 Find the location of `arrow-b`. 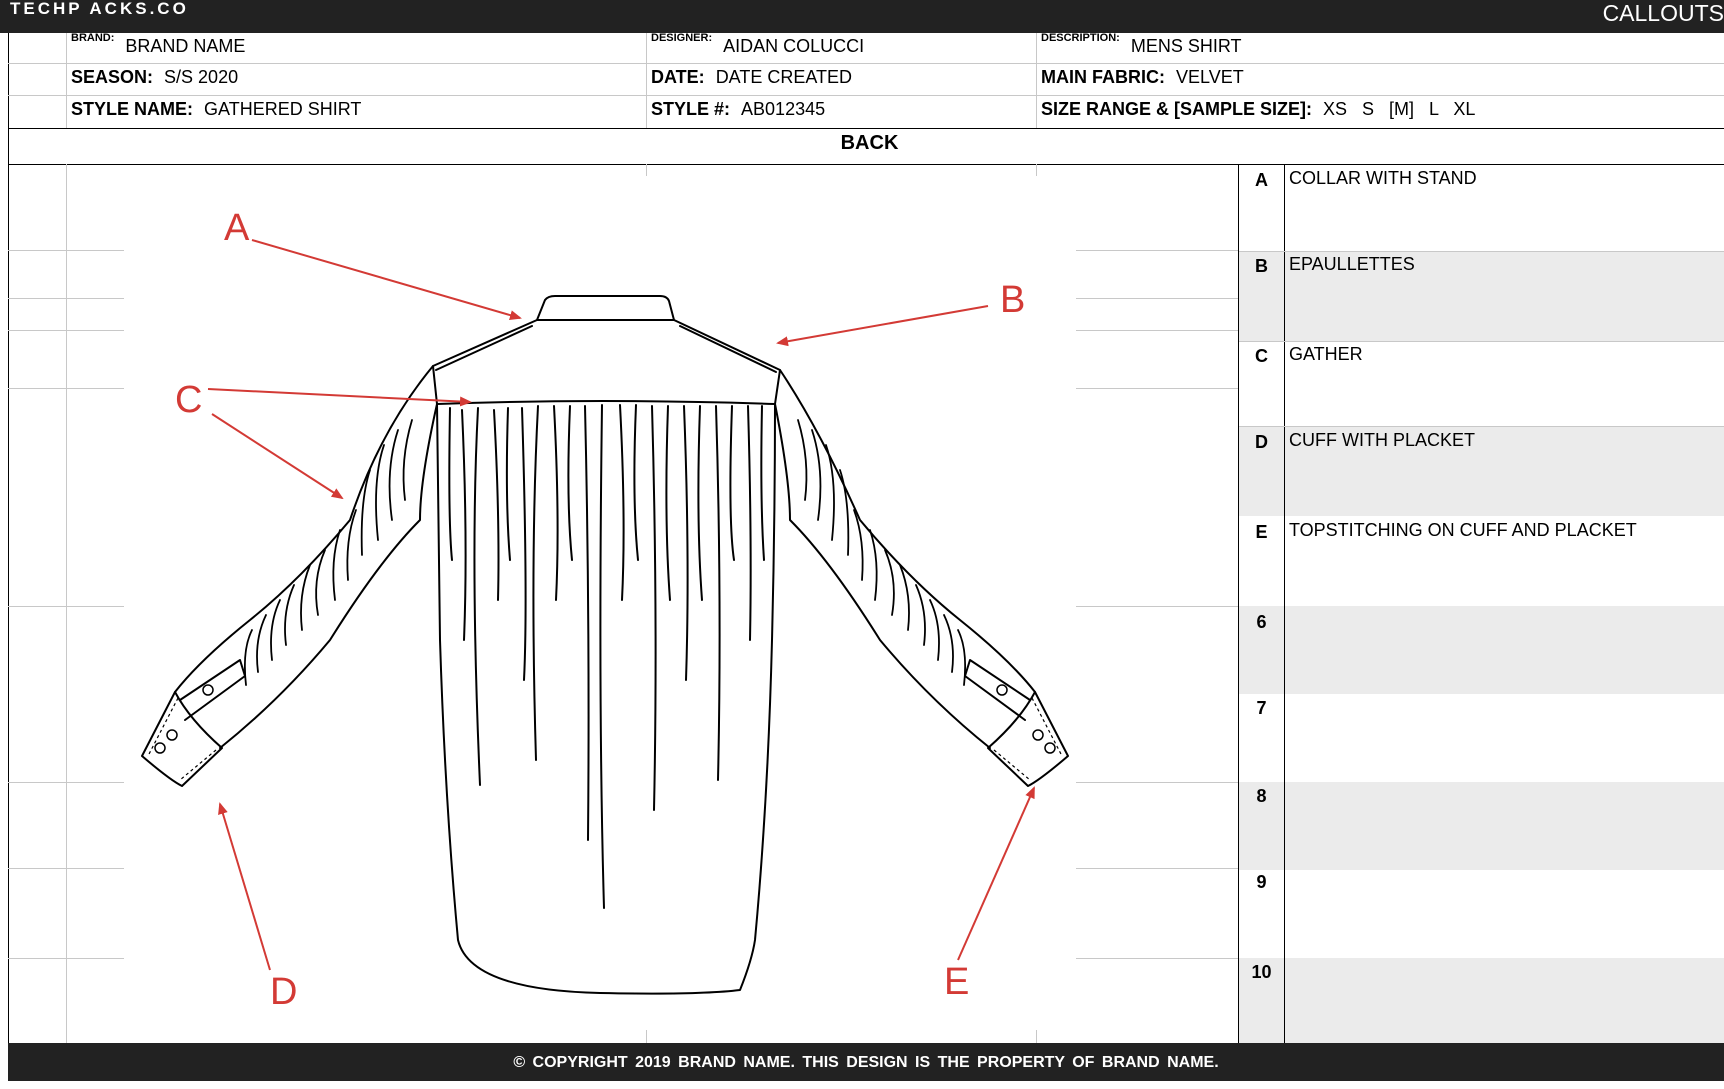

arrow-b is located at coordinates (882, 326).